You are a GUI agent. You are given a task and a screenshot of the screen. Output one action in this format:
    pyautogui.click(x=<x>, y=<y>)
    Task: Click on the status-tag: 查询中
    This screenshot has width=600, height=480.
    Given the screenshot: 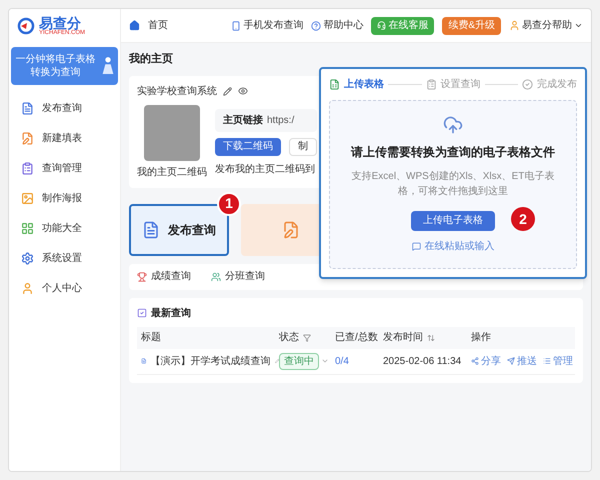 What is the action you would take?
    pyautogui.click(x=299, y=361)
    